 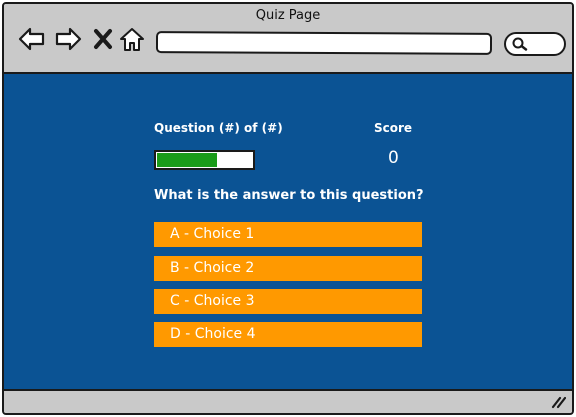 What do you see at coordinates (520, 44) in the screenshot?
I see `search-icon` at bounding box center [520, 44].